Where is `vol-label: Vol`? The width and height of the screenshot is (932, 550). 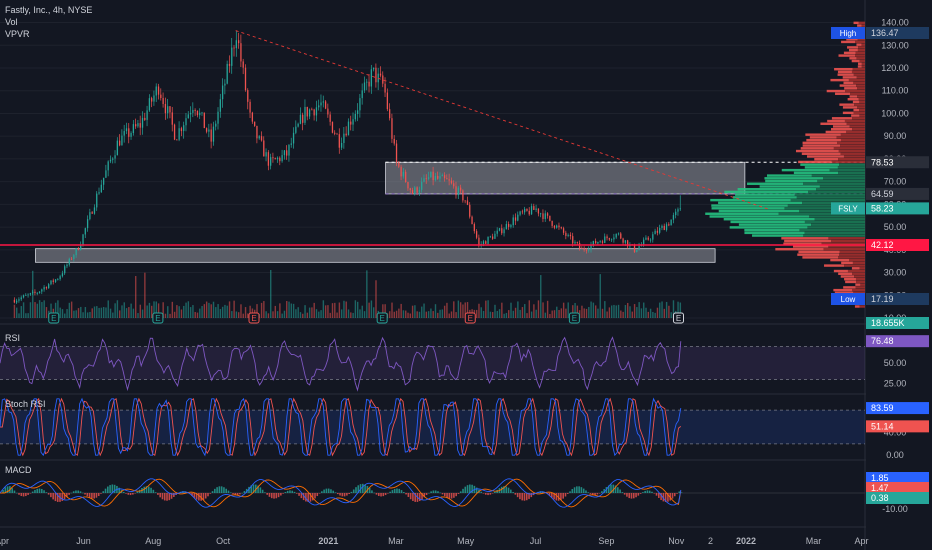 vol-label: Vol is located at coordinates (48, 22).